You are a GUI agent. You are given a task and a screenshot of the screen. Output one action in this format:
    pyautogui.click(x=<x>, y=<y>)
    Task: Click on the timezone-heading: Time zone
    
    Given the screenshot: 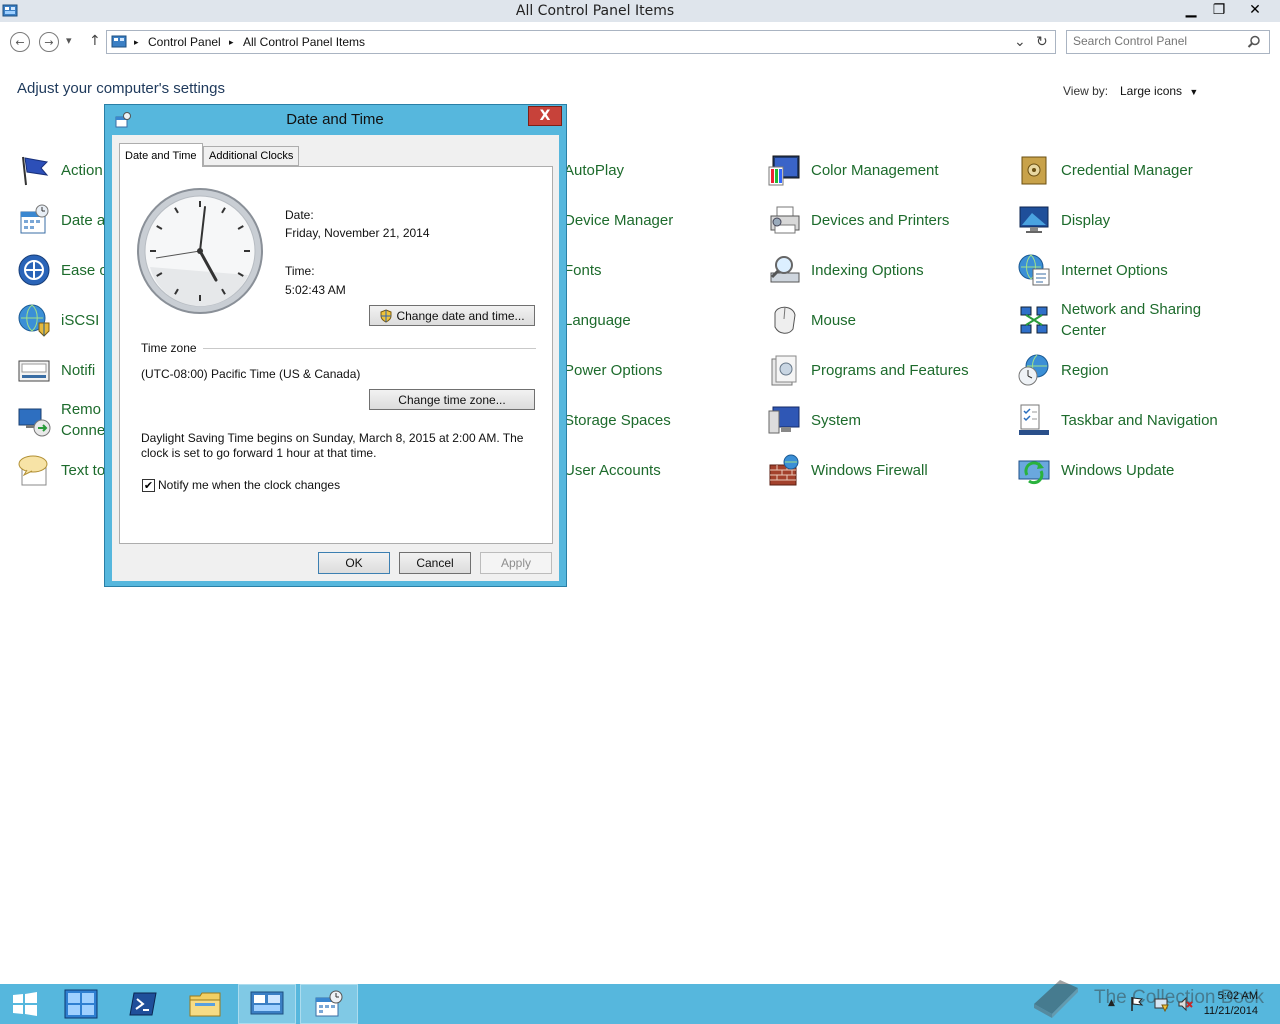 What is the action you would take?
    pyautogui.click(x=169, y=348)
    